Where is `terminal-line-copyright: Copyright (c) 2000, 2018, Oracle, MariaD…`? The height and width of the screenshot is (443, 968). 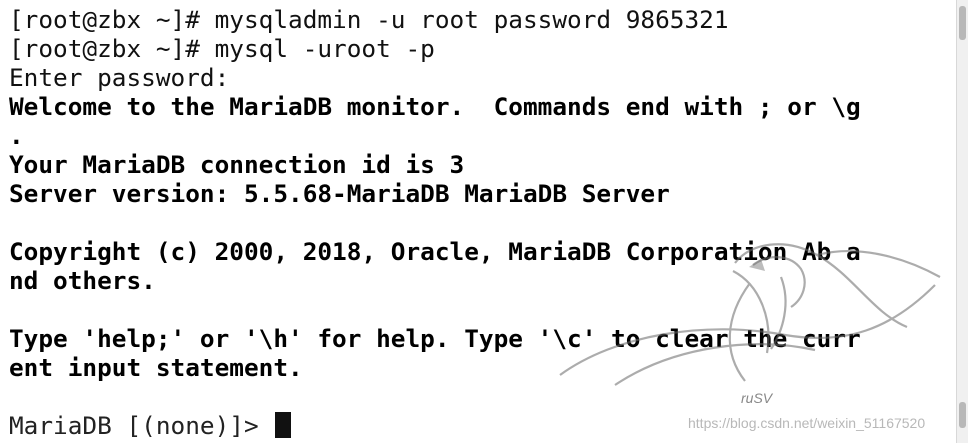 terminal-line-copyright: Copyright (c) 2000, 2018, Oracle, MariaD… is located at coordinates (435, 251).